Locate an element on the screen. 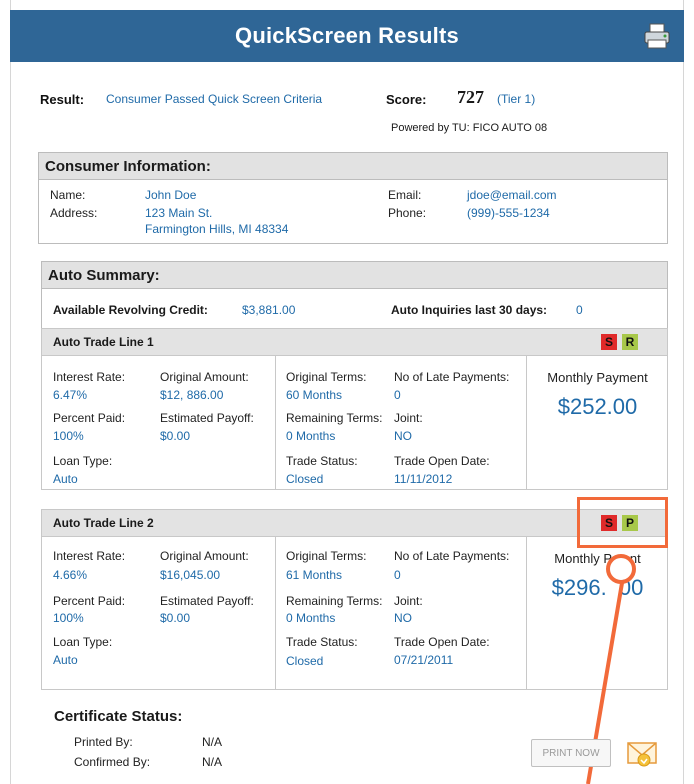  auto-inquiries-value: 0 is located at coordinates (579, 310).